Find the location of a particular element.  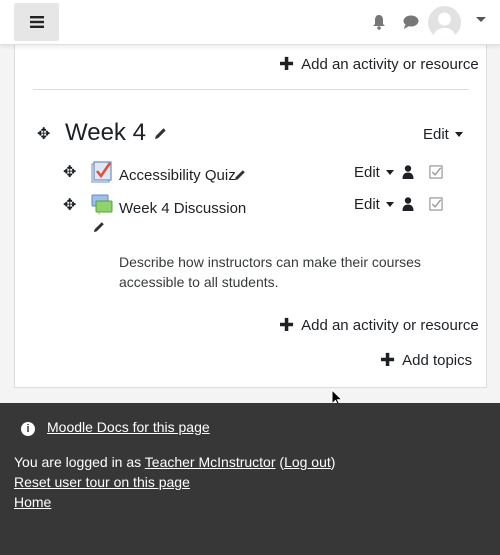

add-topics-button: ✚ Add topics is located at coordinates (426, 360).